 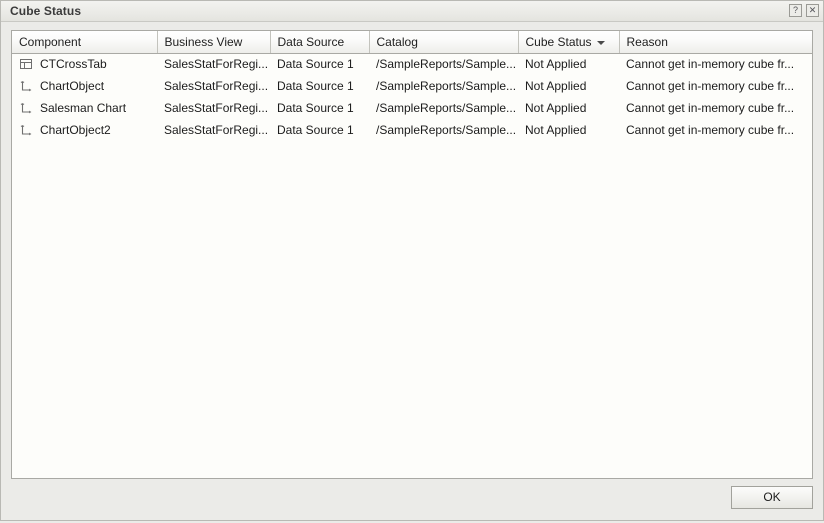 I want to click on column-header-data_source: Data Source, so click(x=320, y=42).